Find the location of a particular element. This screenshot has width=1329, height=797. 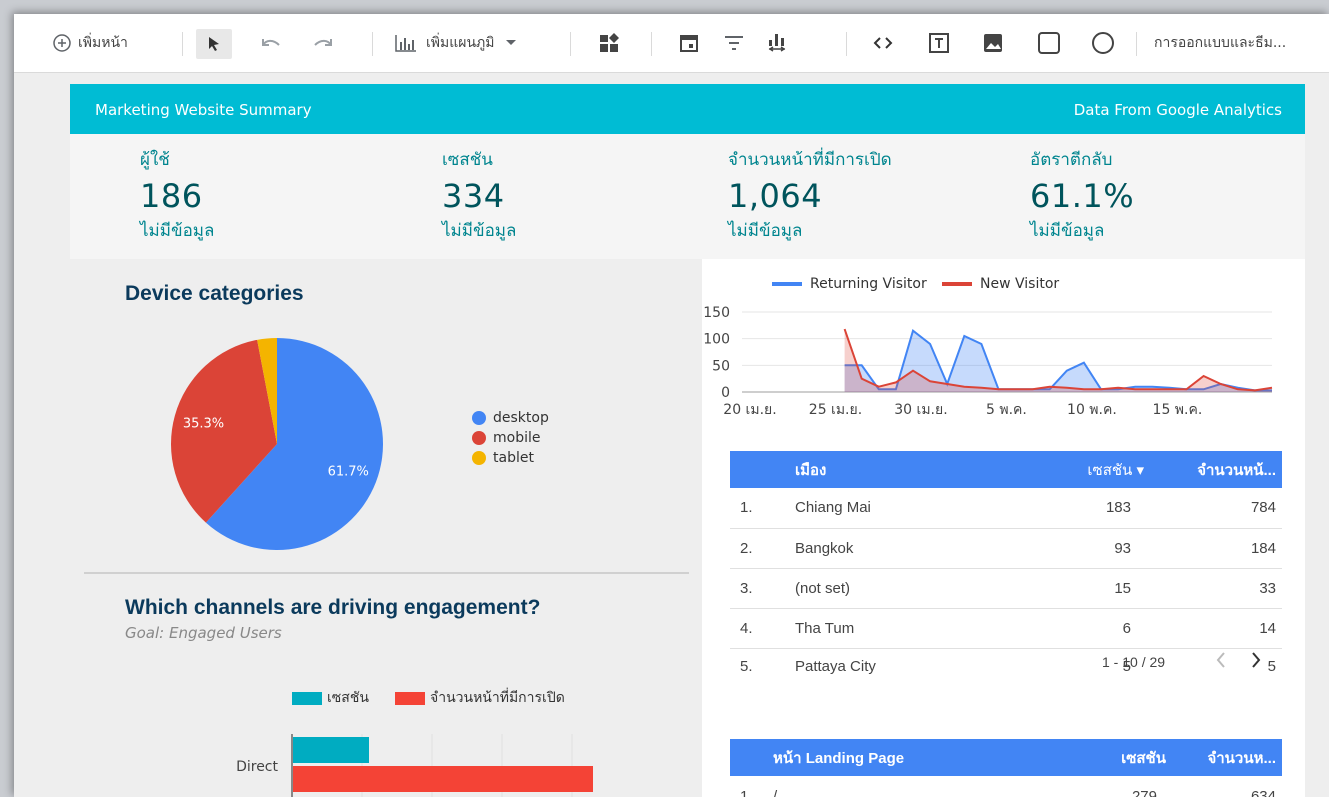

table-row: 3. (not set) 15 33 is located at coordinates (1006, 588).